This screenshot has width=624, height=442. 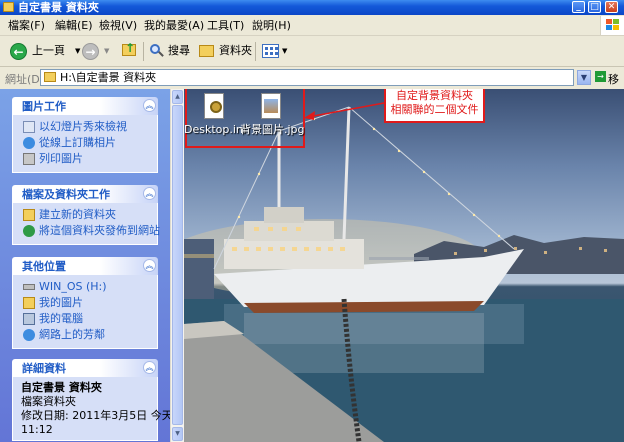 I want to click on back-label: 上一頁, so click(x=48, y=50).